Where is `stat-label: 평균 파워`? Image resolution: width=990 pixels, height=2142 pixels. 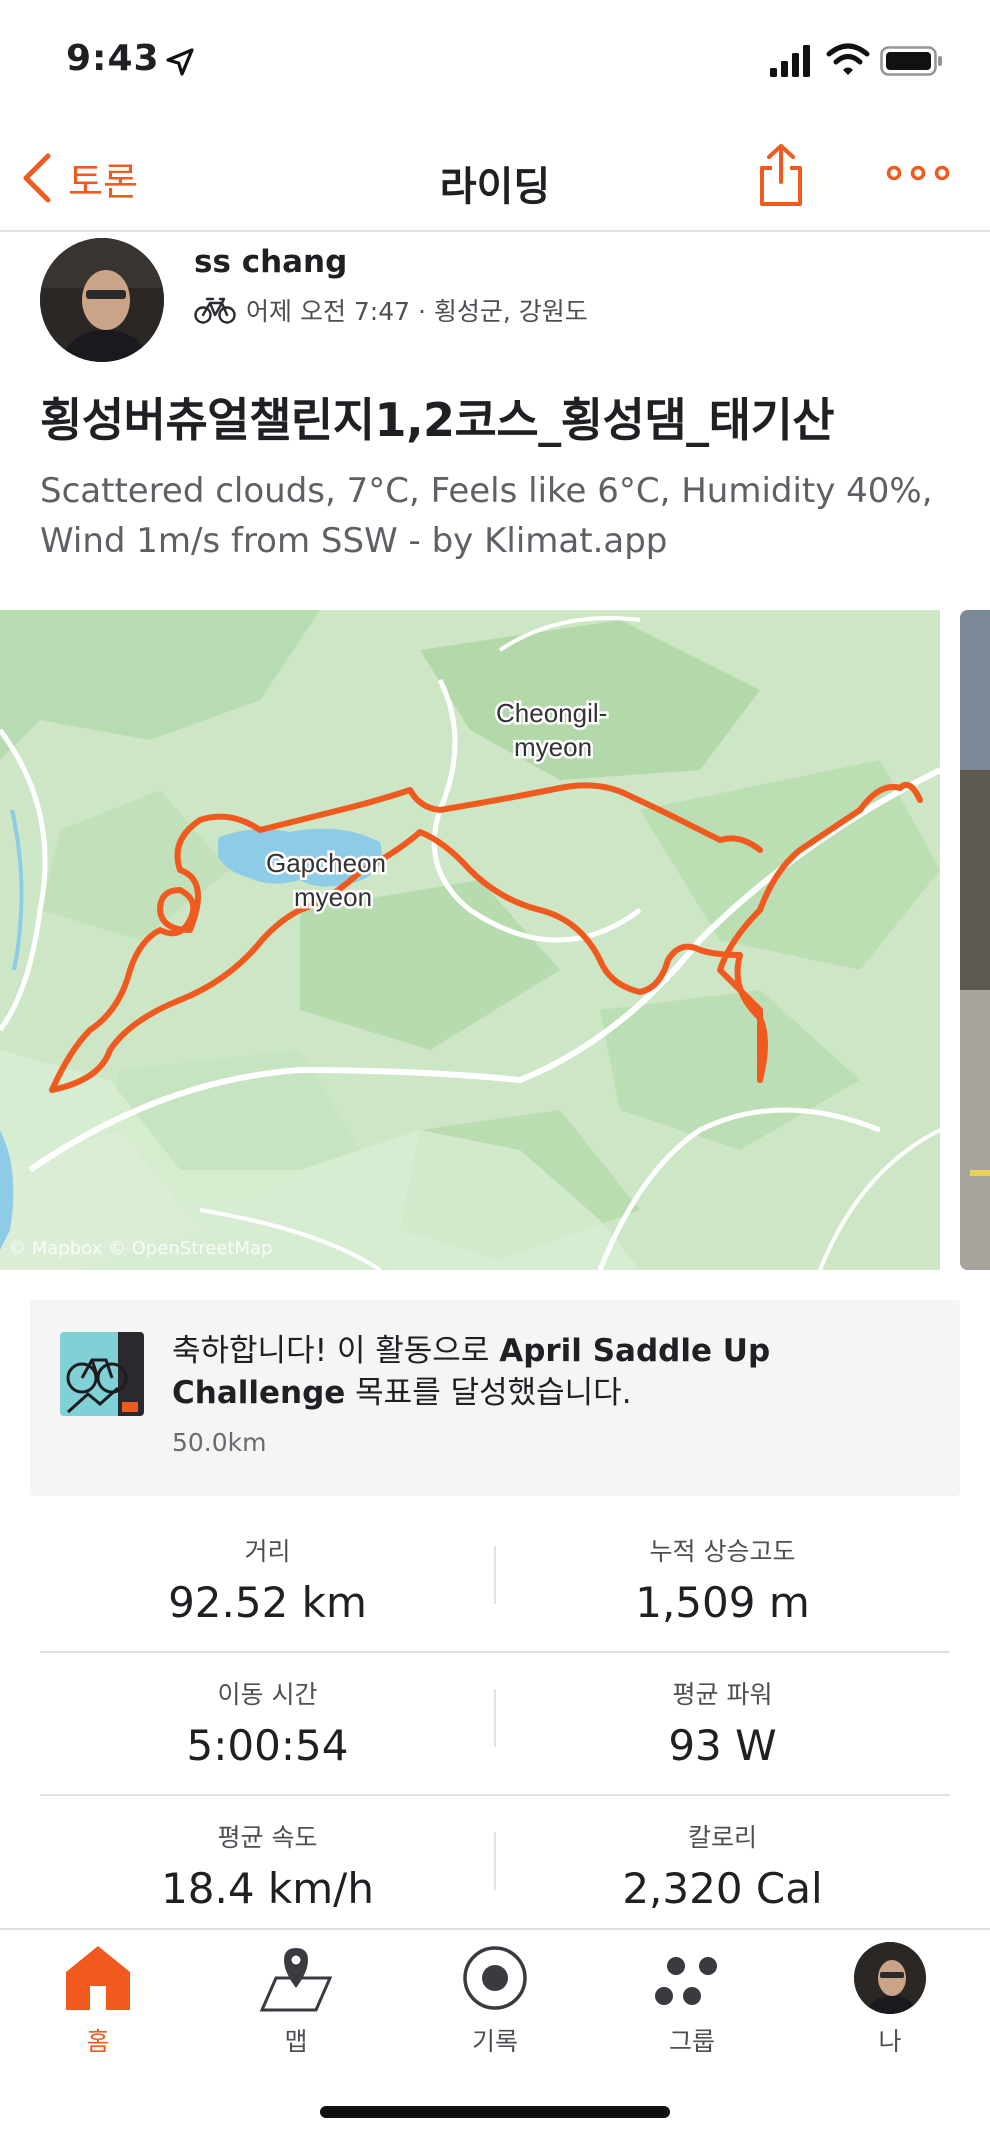
stat-label: 평균 파워 is located at coordinates (722, 1694).